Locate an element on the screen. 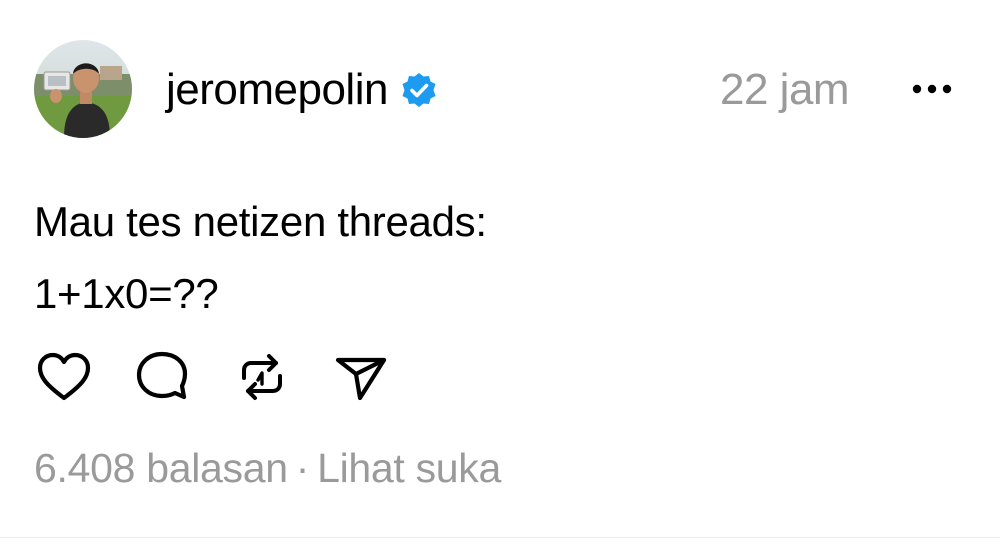 Image resolution: width=1000 pixels, height=544 pixels. verified-badge-icon is located at coordinates (419, 90).